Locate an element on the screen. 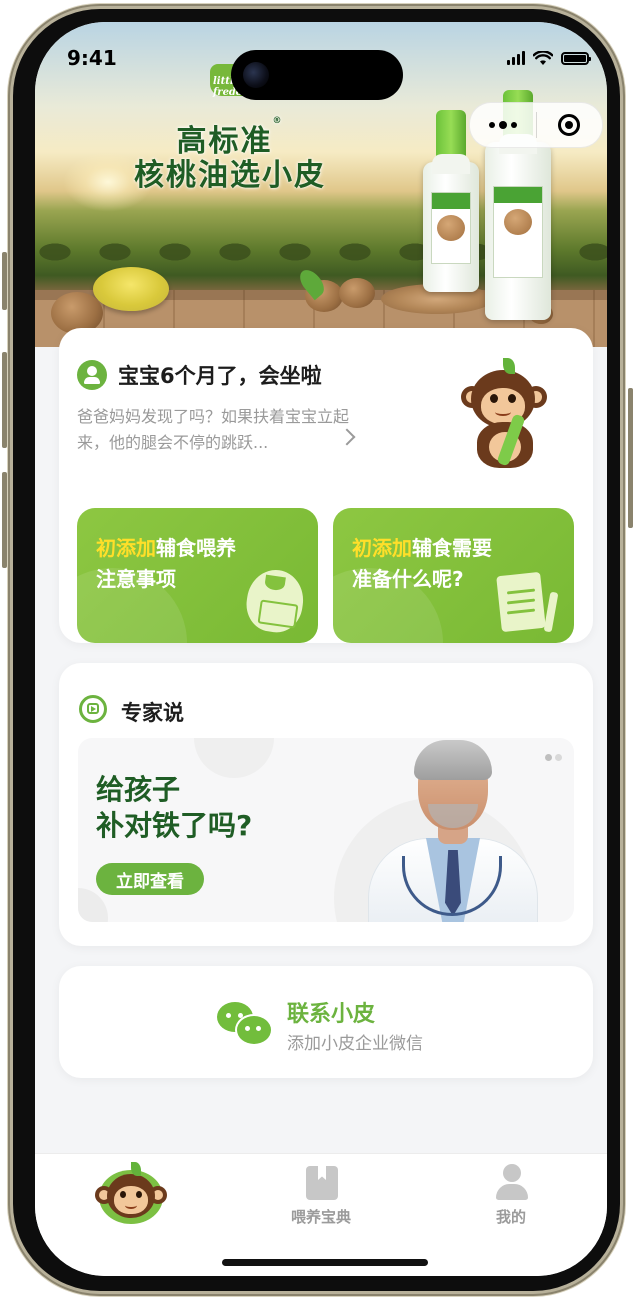  oil-bottle-small is located at coordinates (451, 201).